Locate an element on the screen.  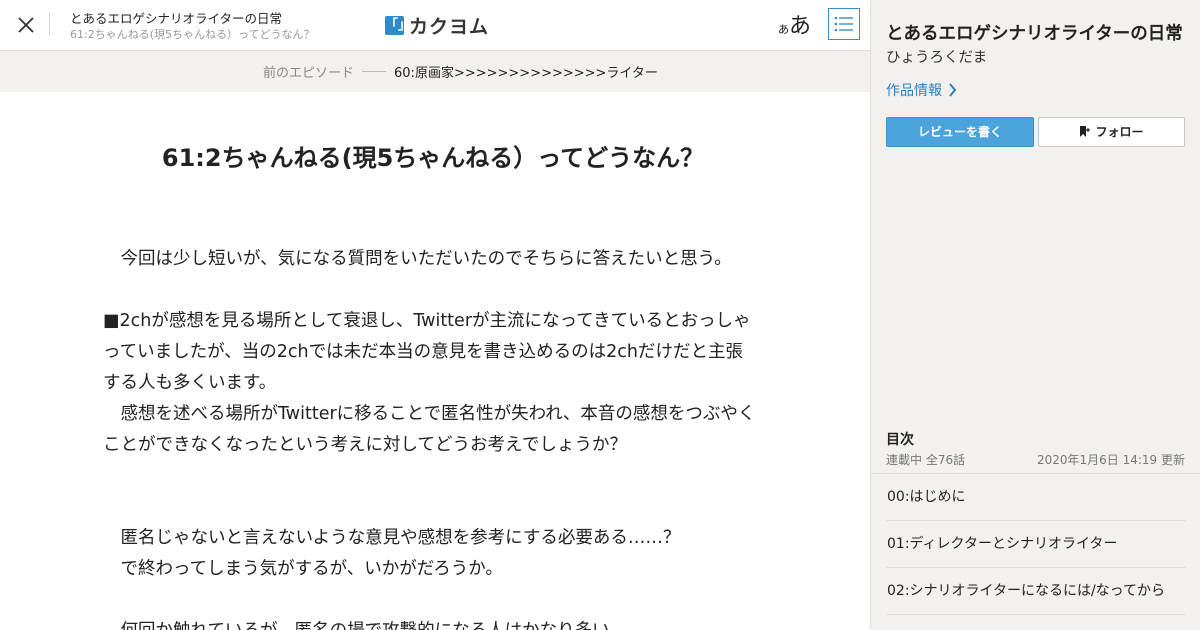
toc-item: 01:ディレクターとシナリオライター is located at coordinates (1036, 544).